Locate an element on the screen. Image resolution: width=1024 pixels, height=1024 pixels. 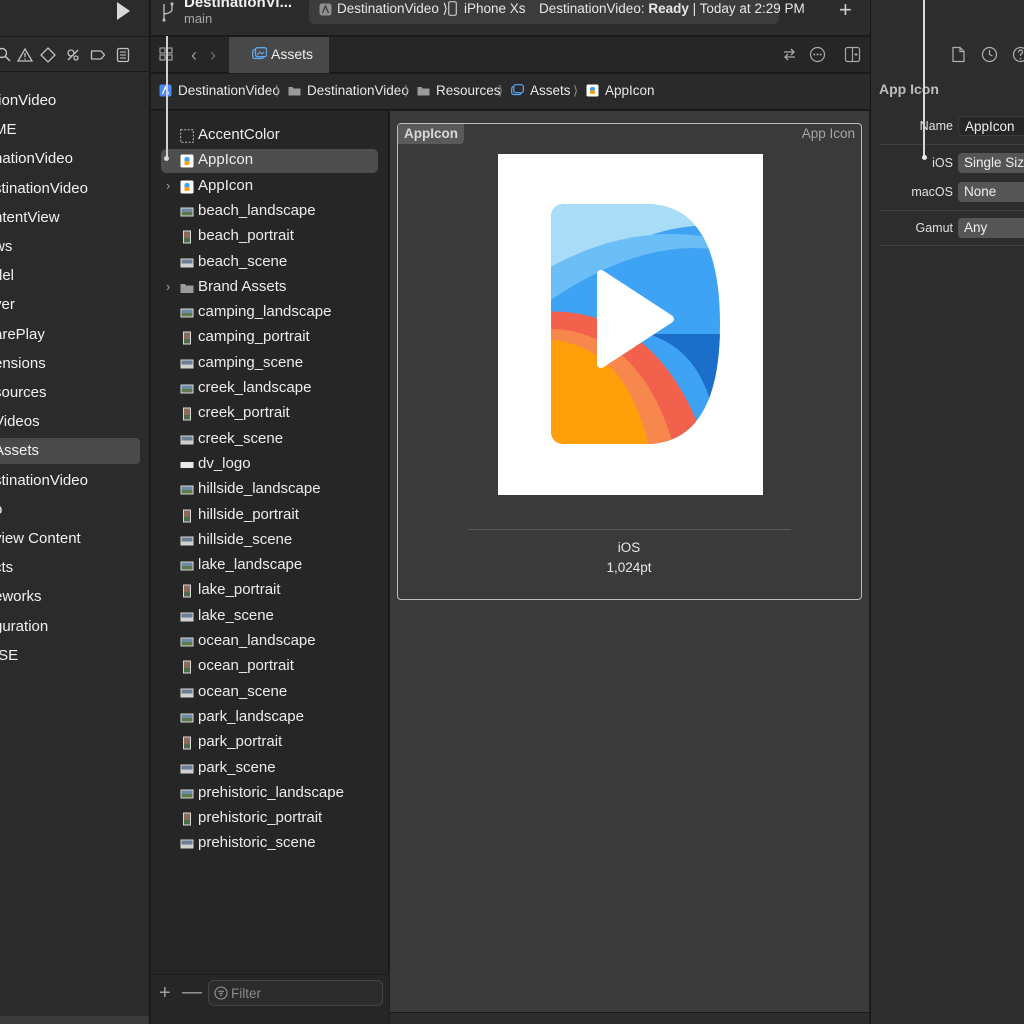
asset-row: prehistoric_portrait is located at coordinates (269, 819).